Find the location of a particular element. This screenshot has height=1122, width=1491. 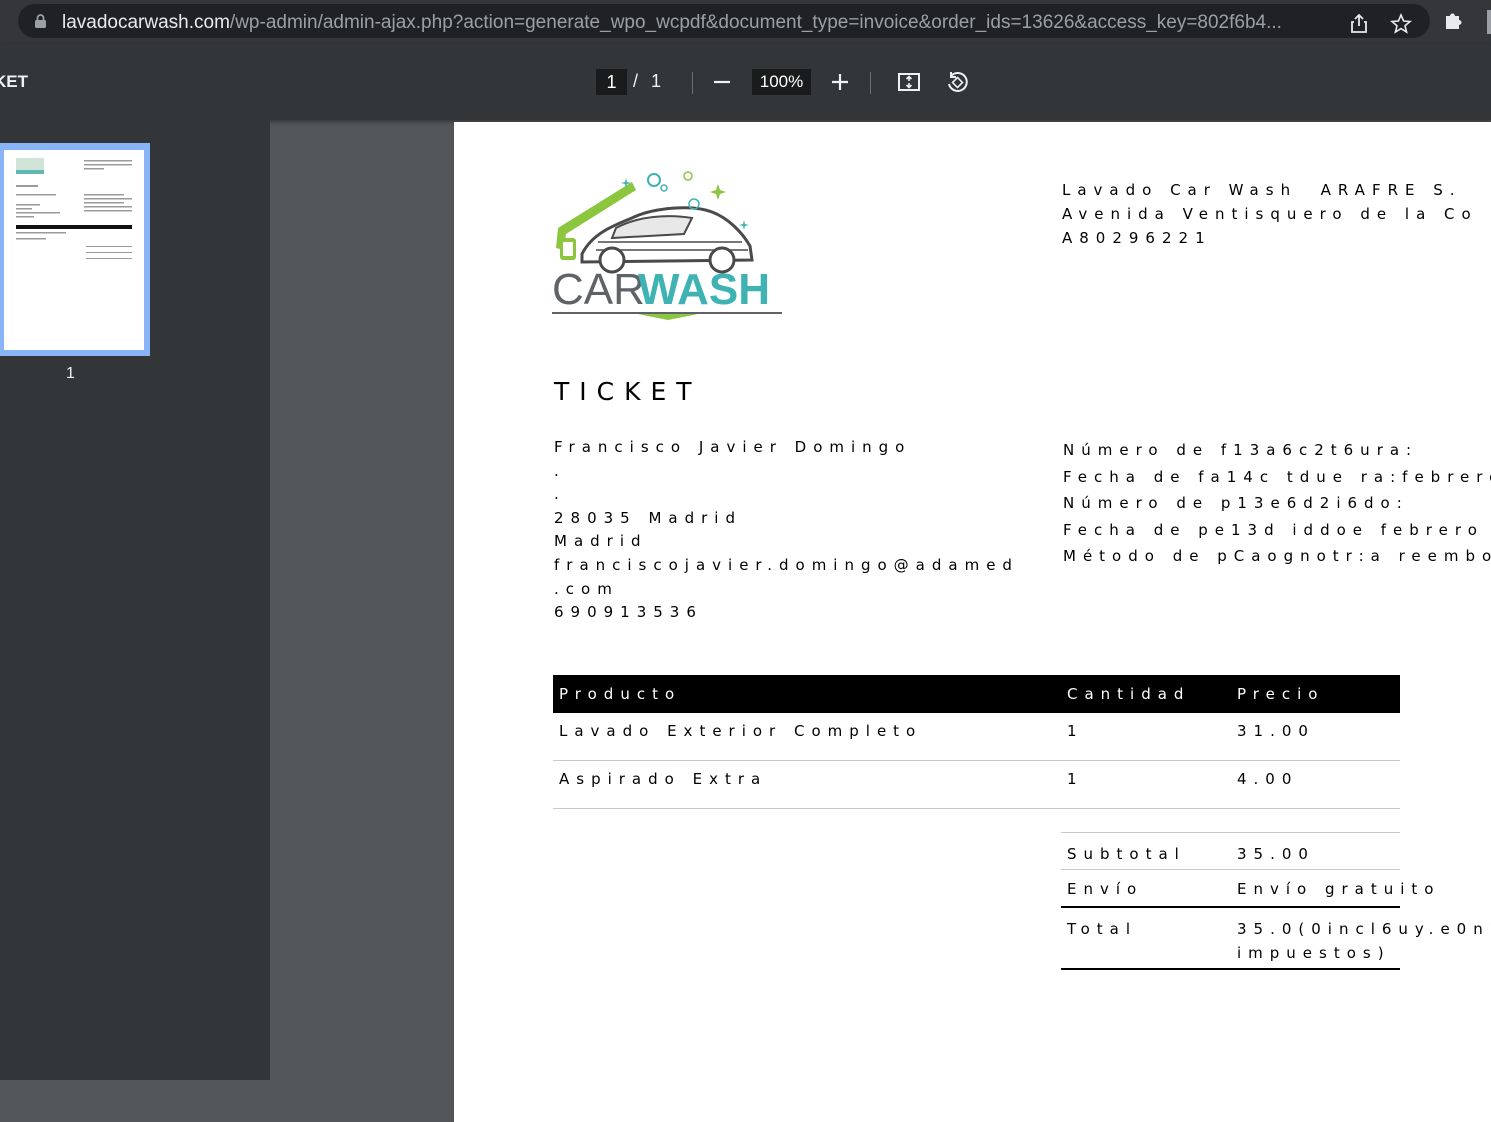

subtotal-value: 35.00 is located at coordinates (1276, 854).